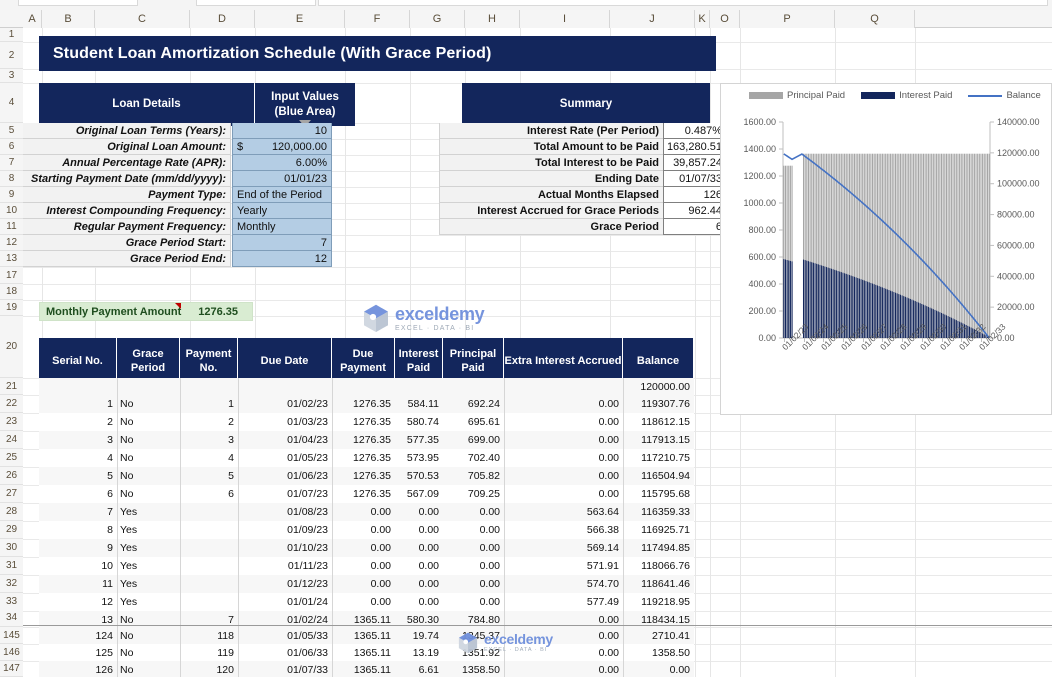 This screenshot has height=677, width=1052. Describe the element at coordinates (419, 386) in the screenshot. I see `cell-interest-paid` at that location.